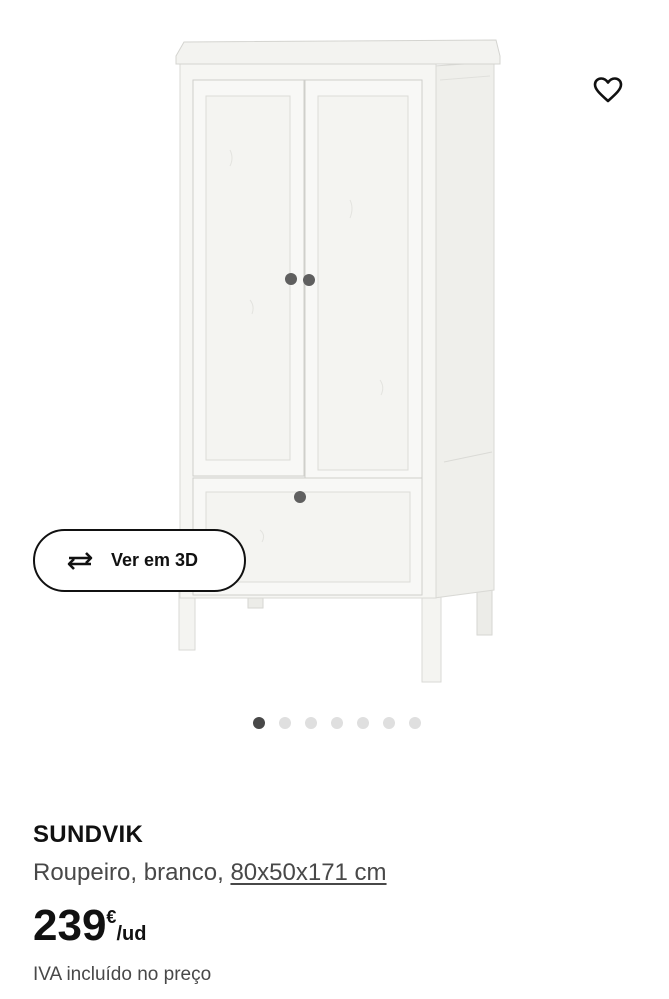 The height and width of the screenshot is (999, 669). I want to click on product-description: Roupeiro, branco, 80x50x171 cm, so click(341, 873).